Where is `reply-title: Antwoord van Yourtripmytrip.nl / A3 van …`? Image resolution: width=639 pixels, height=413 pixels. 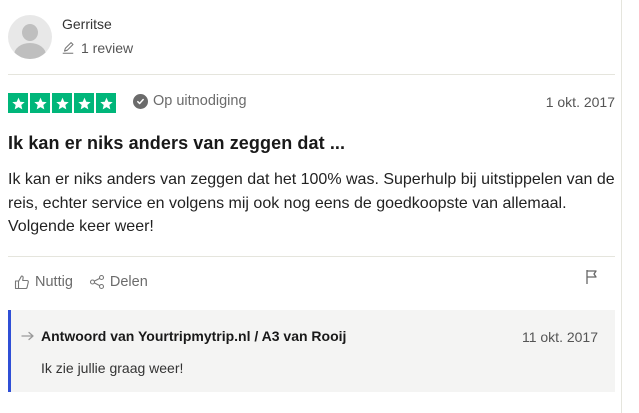 reply-title: Antwoord van Yourtripmytrip.nl / A3 van … is located at coordinates (194, 336).